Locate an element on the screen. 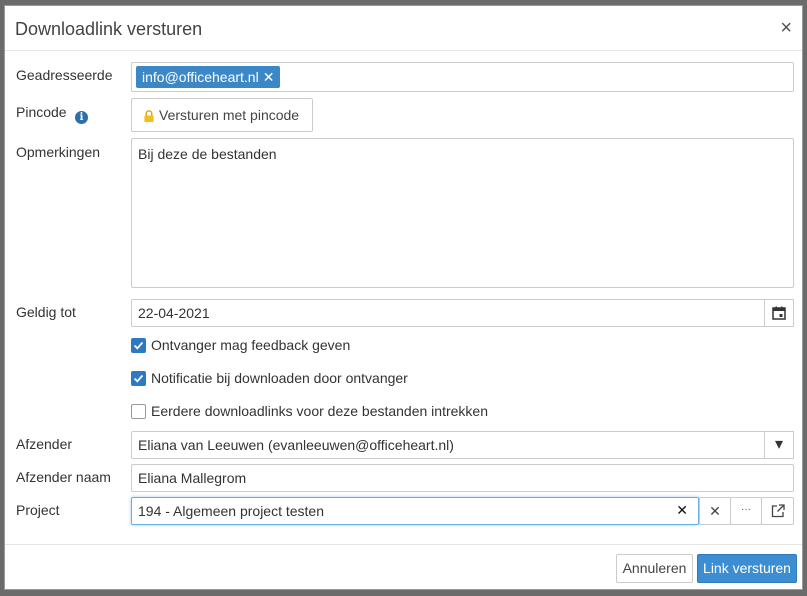 This screenshot has width=807, height=596. recipient-input: info@officeheart.nl ✕ is located at coordinates (462, 77).